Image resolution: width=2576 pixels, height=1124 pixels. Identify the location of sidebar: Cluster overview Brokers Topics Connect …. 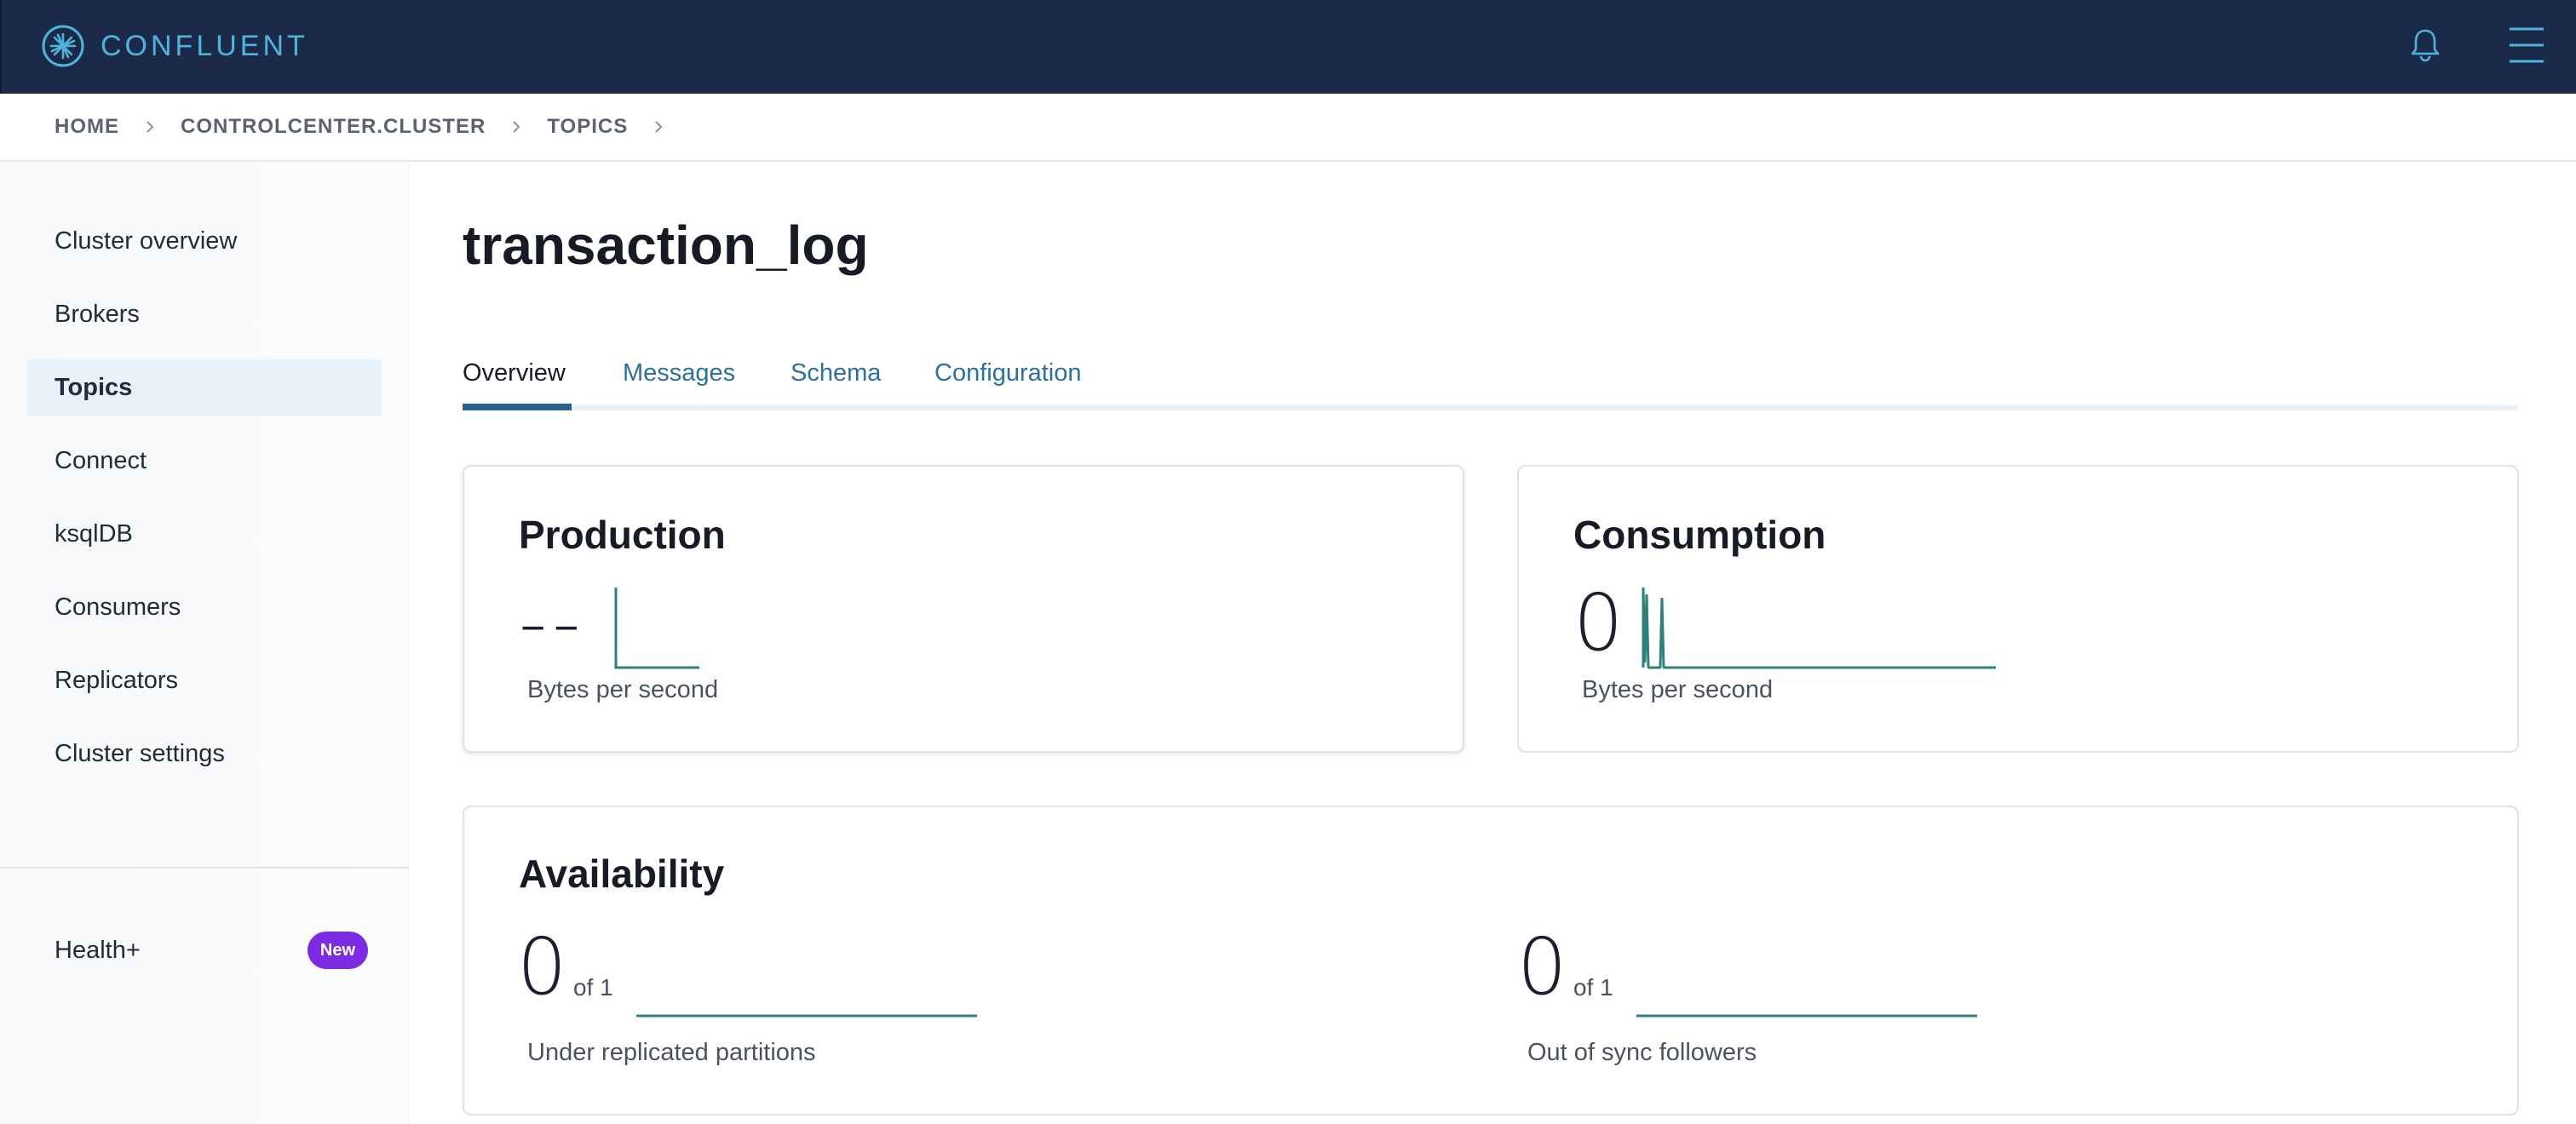
(205, 643).